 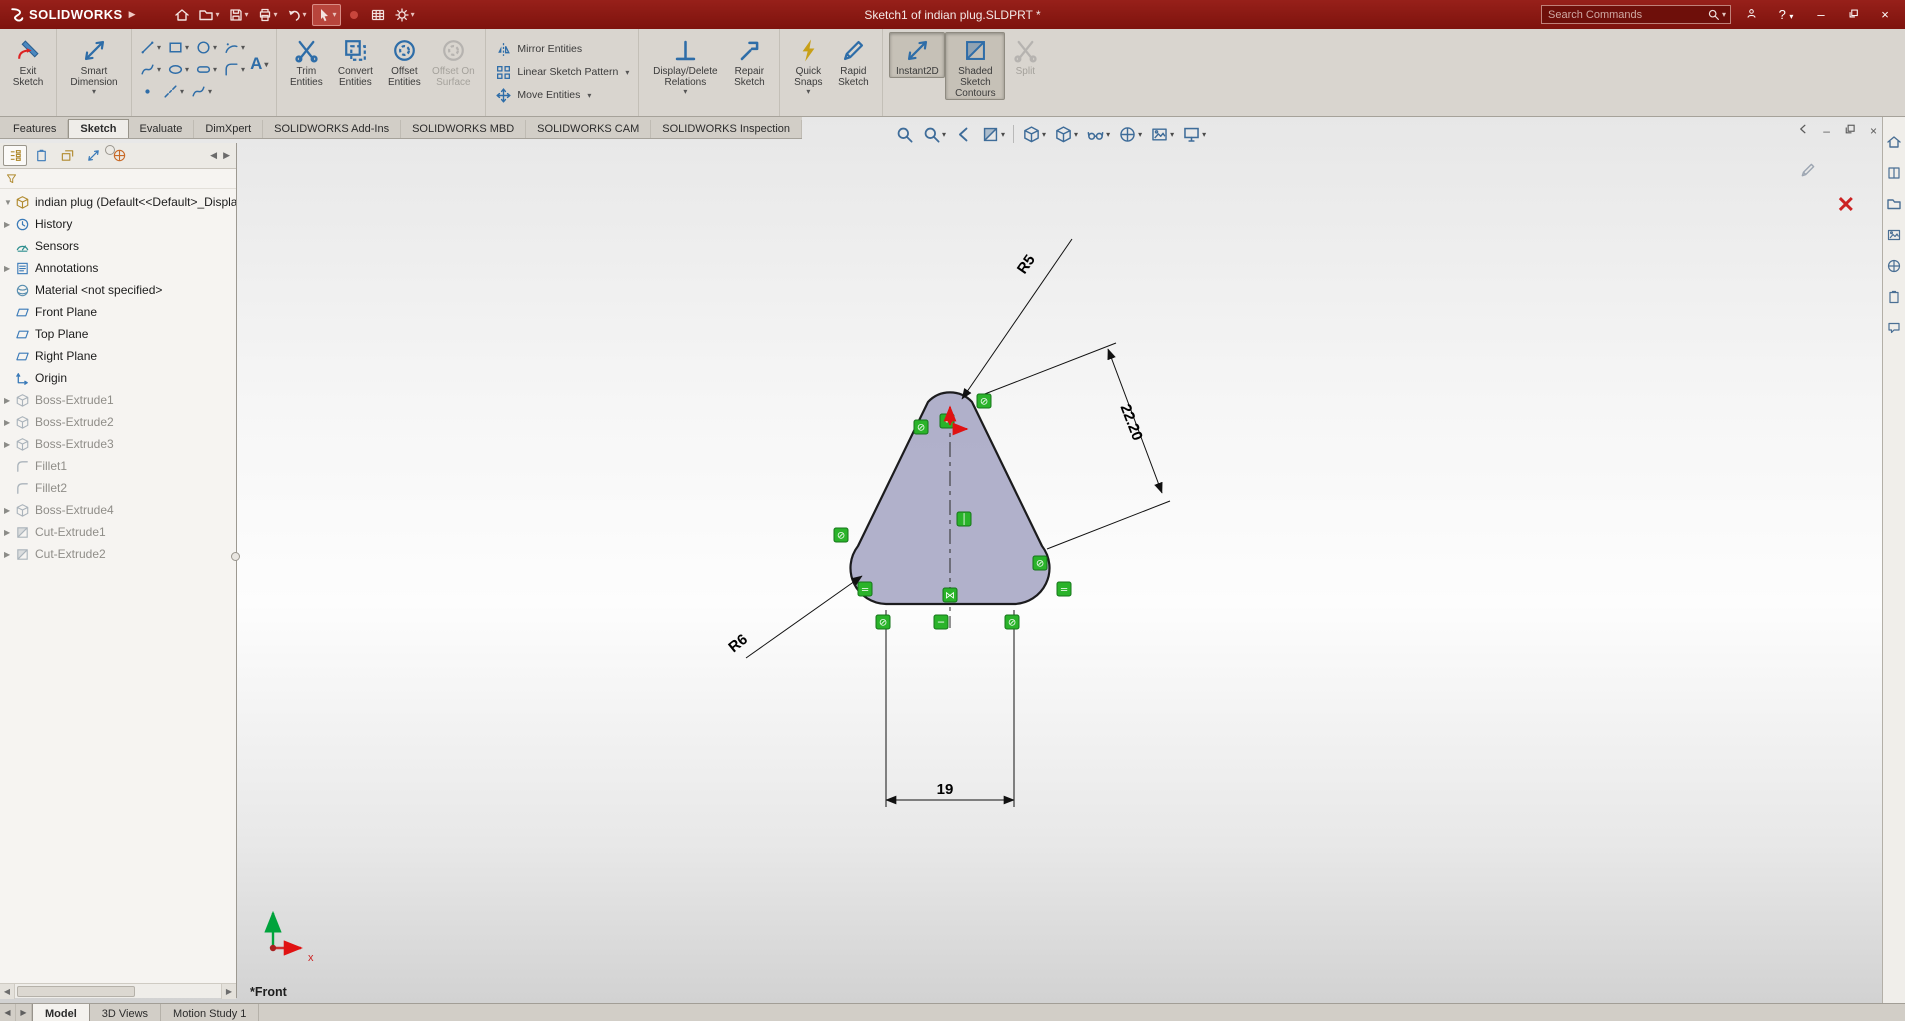 What do you see at coordinates (226, 155) in the screenshot?
I see `scroll-right-icon: ▶` at bounding box center [226, 155].